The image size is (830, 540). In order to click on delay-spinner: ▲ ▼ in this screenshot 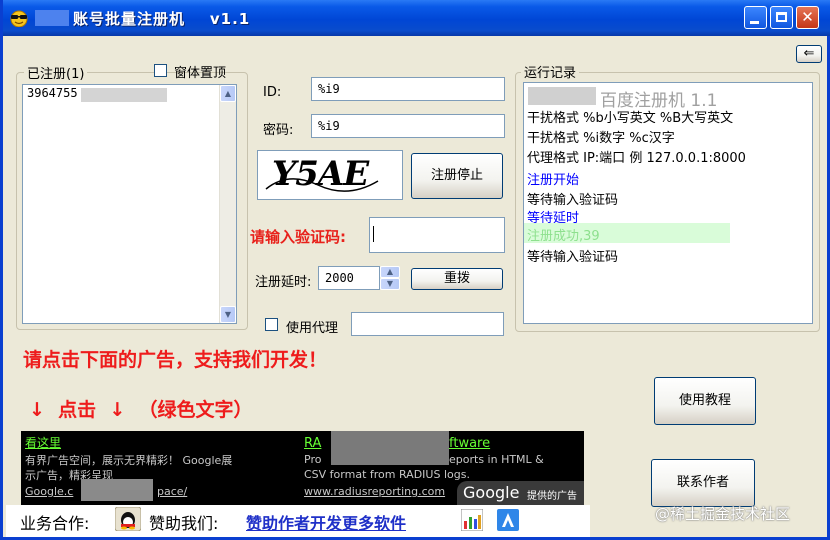, I will do `click(390, 278)`.